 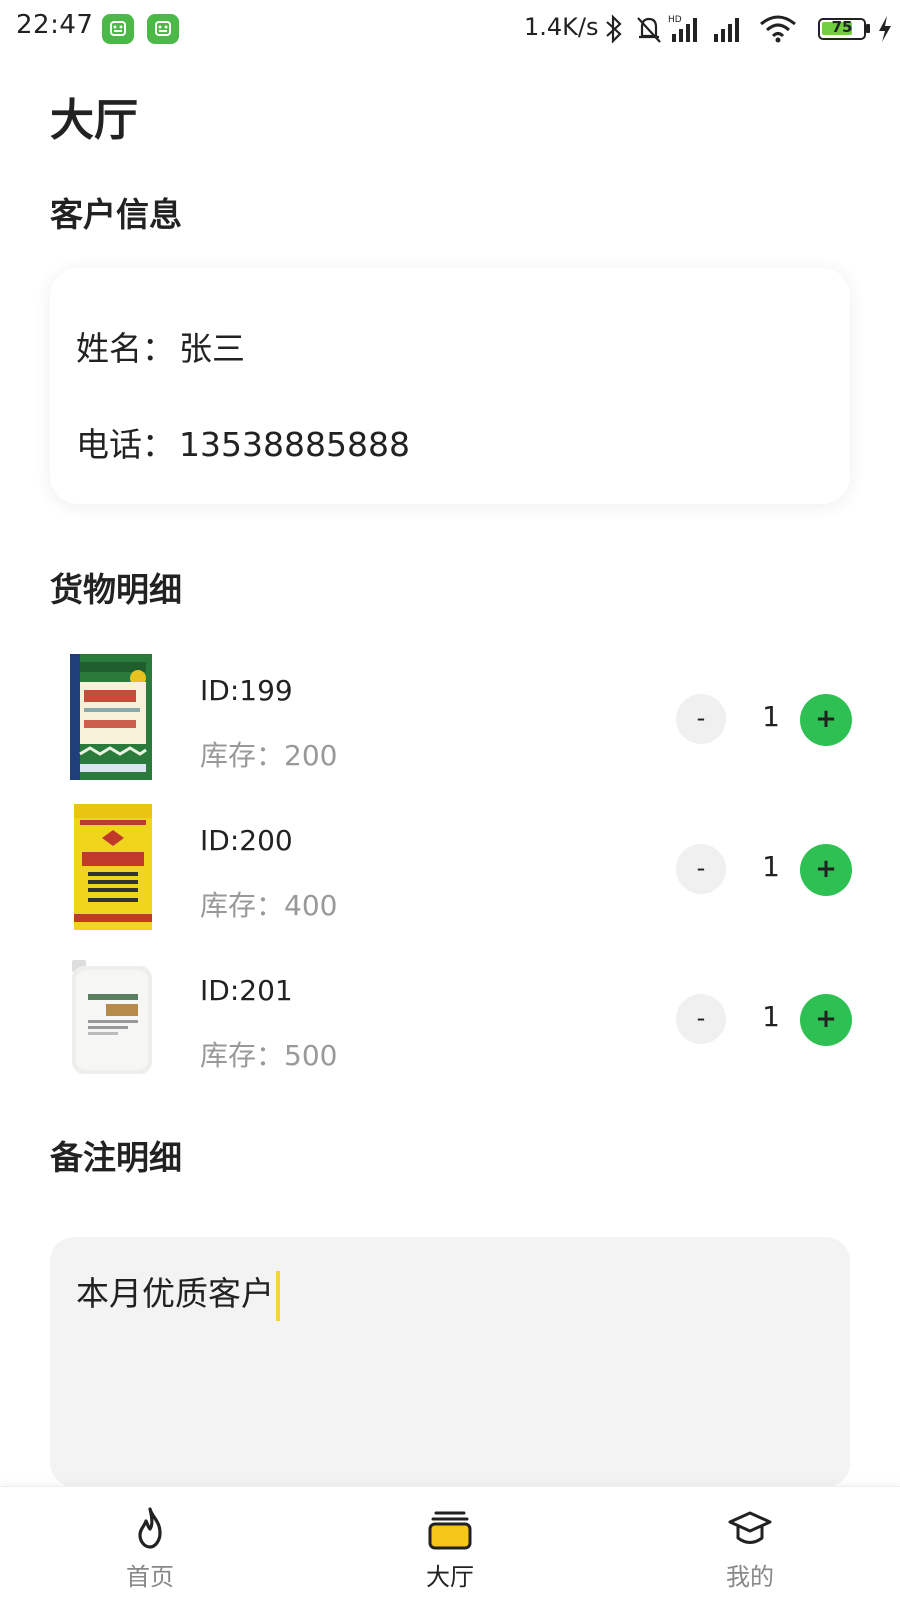 I want to click on remarks-text: 本月优质客户, so click(x=178, y=1294).